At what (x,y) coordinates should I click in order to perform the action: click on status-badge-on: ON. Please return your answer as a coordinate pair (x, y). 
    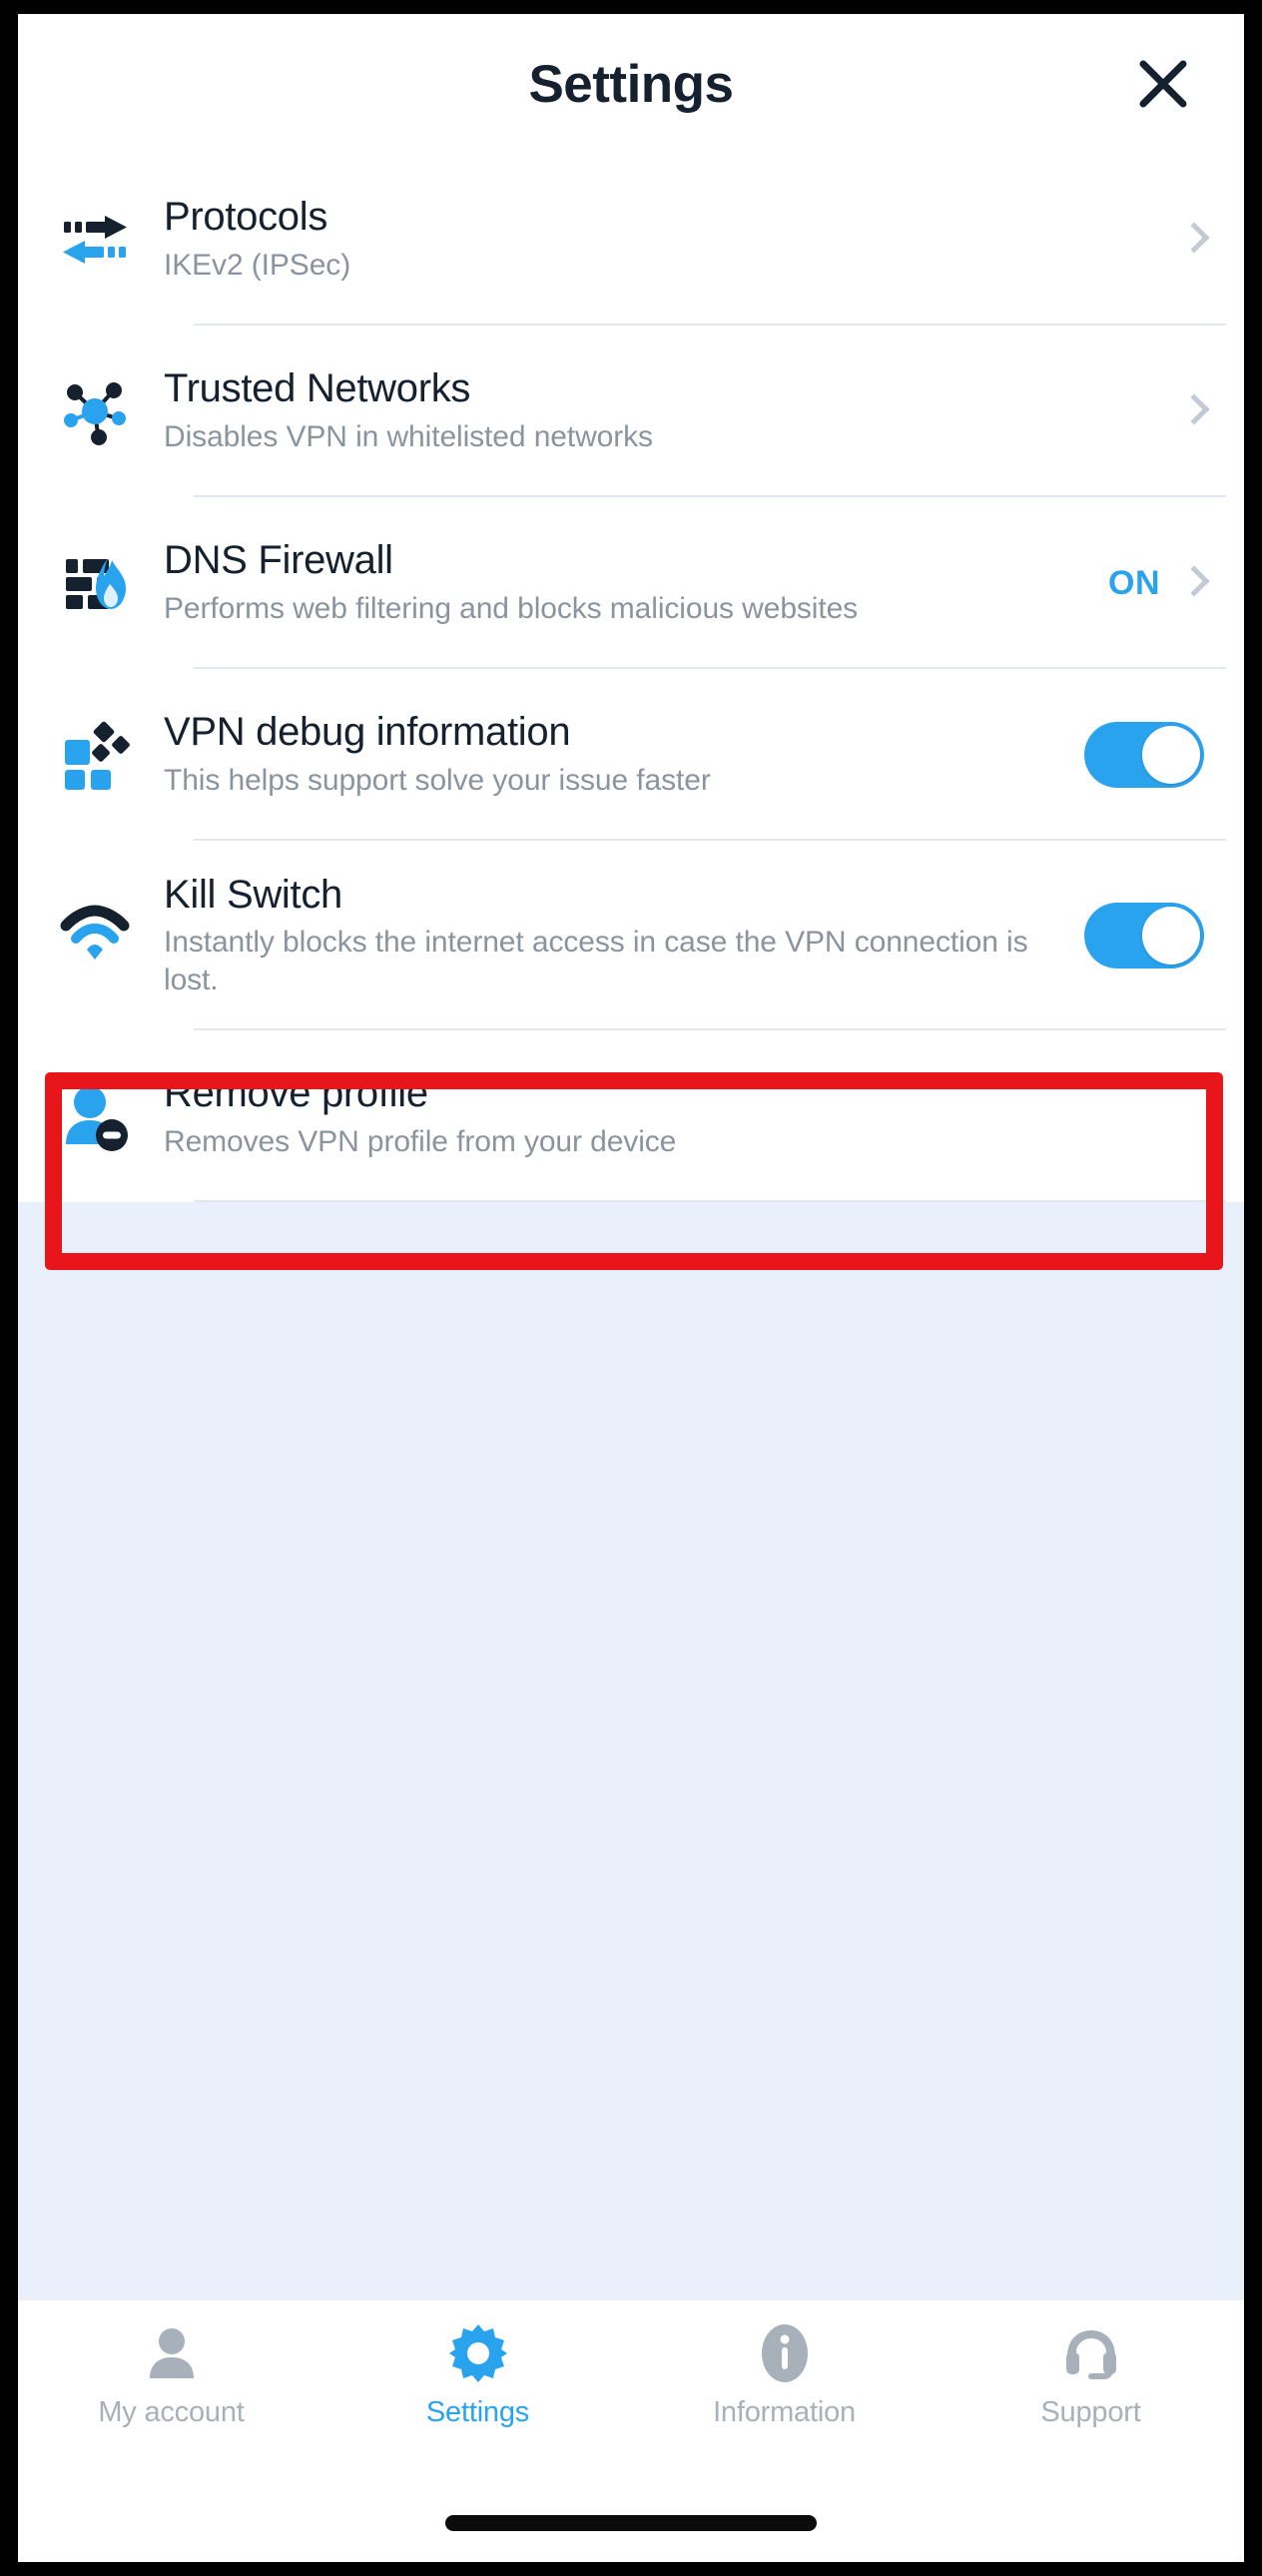
    Looking at the image, I should click on (1134, 582).